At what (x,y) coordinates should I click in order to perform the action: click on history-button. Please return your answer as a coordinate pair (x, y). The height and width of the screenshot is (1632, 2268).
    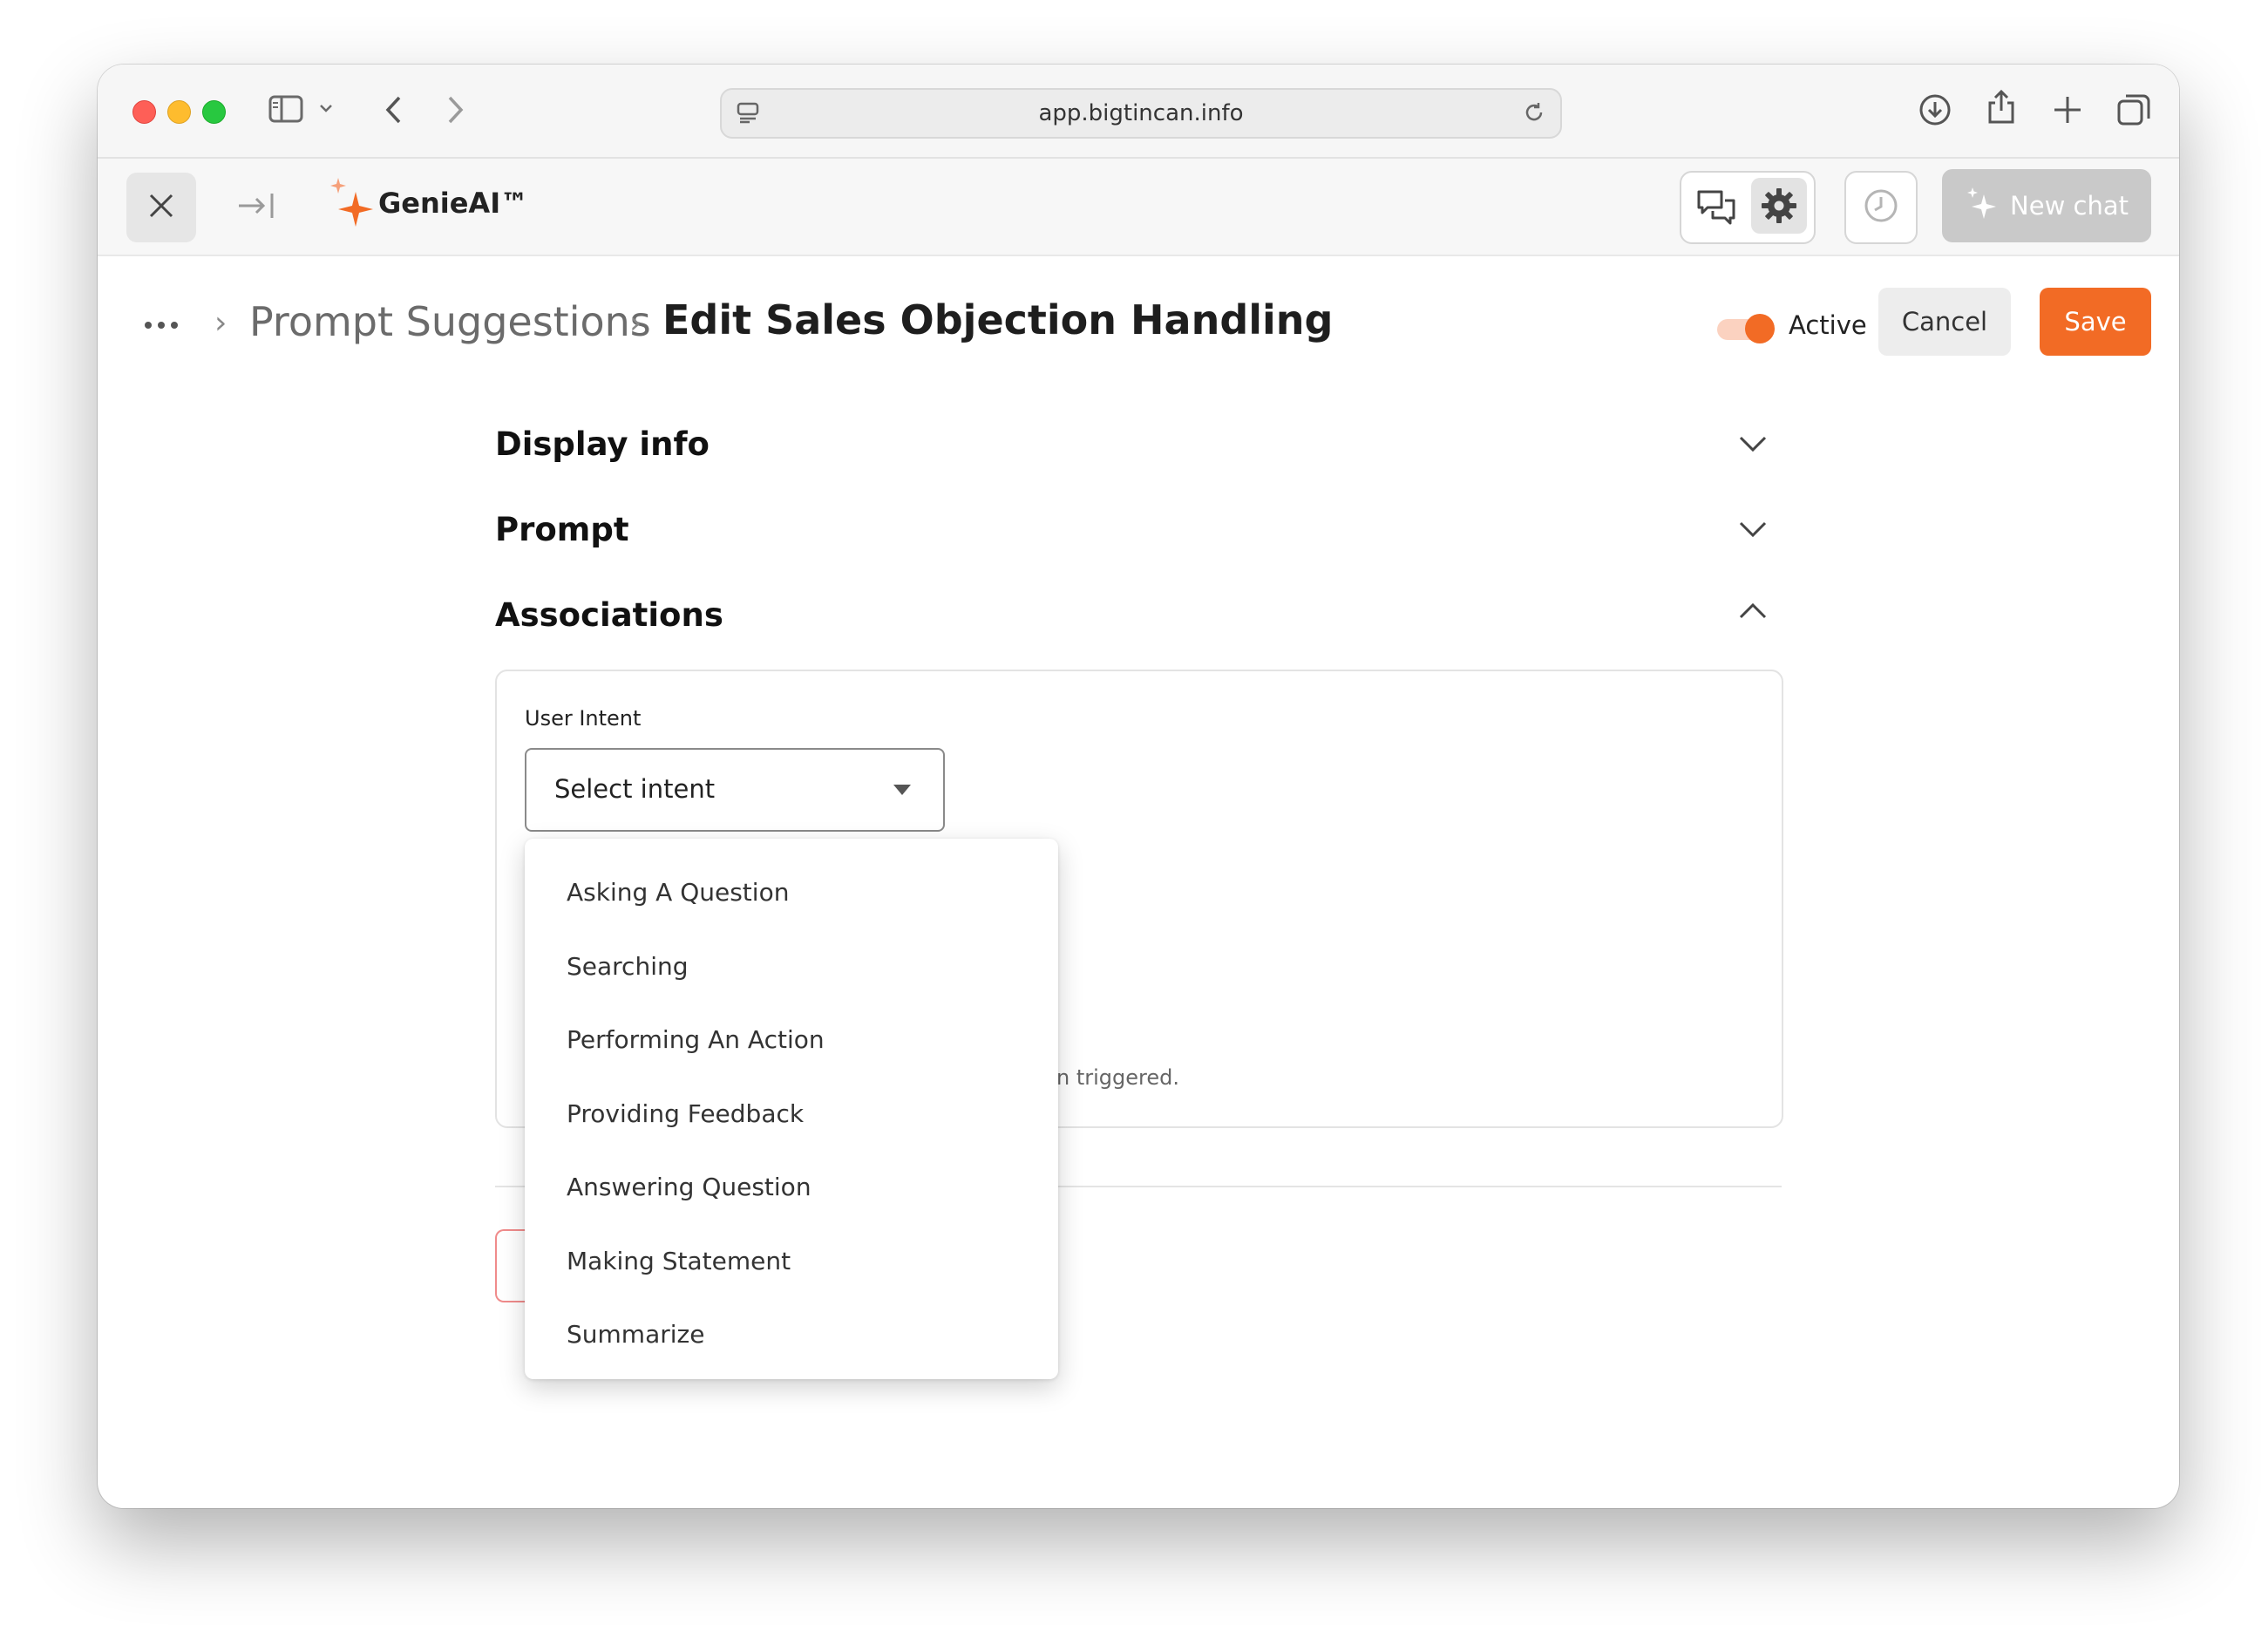
    Looking at the image, I should click on (1881, 207).